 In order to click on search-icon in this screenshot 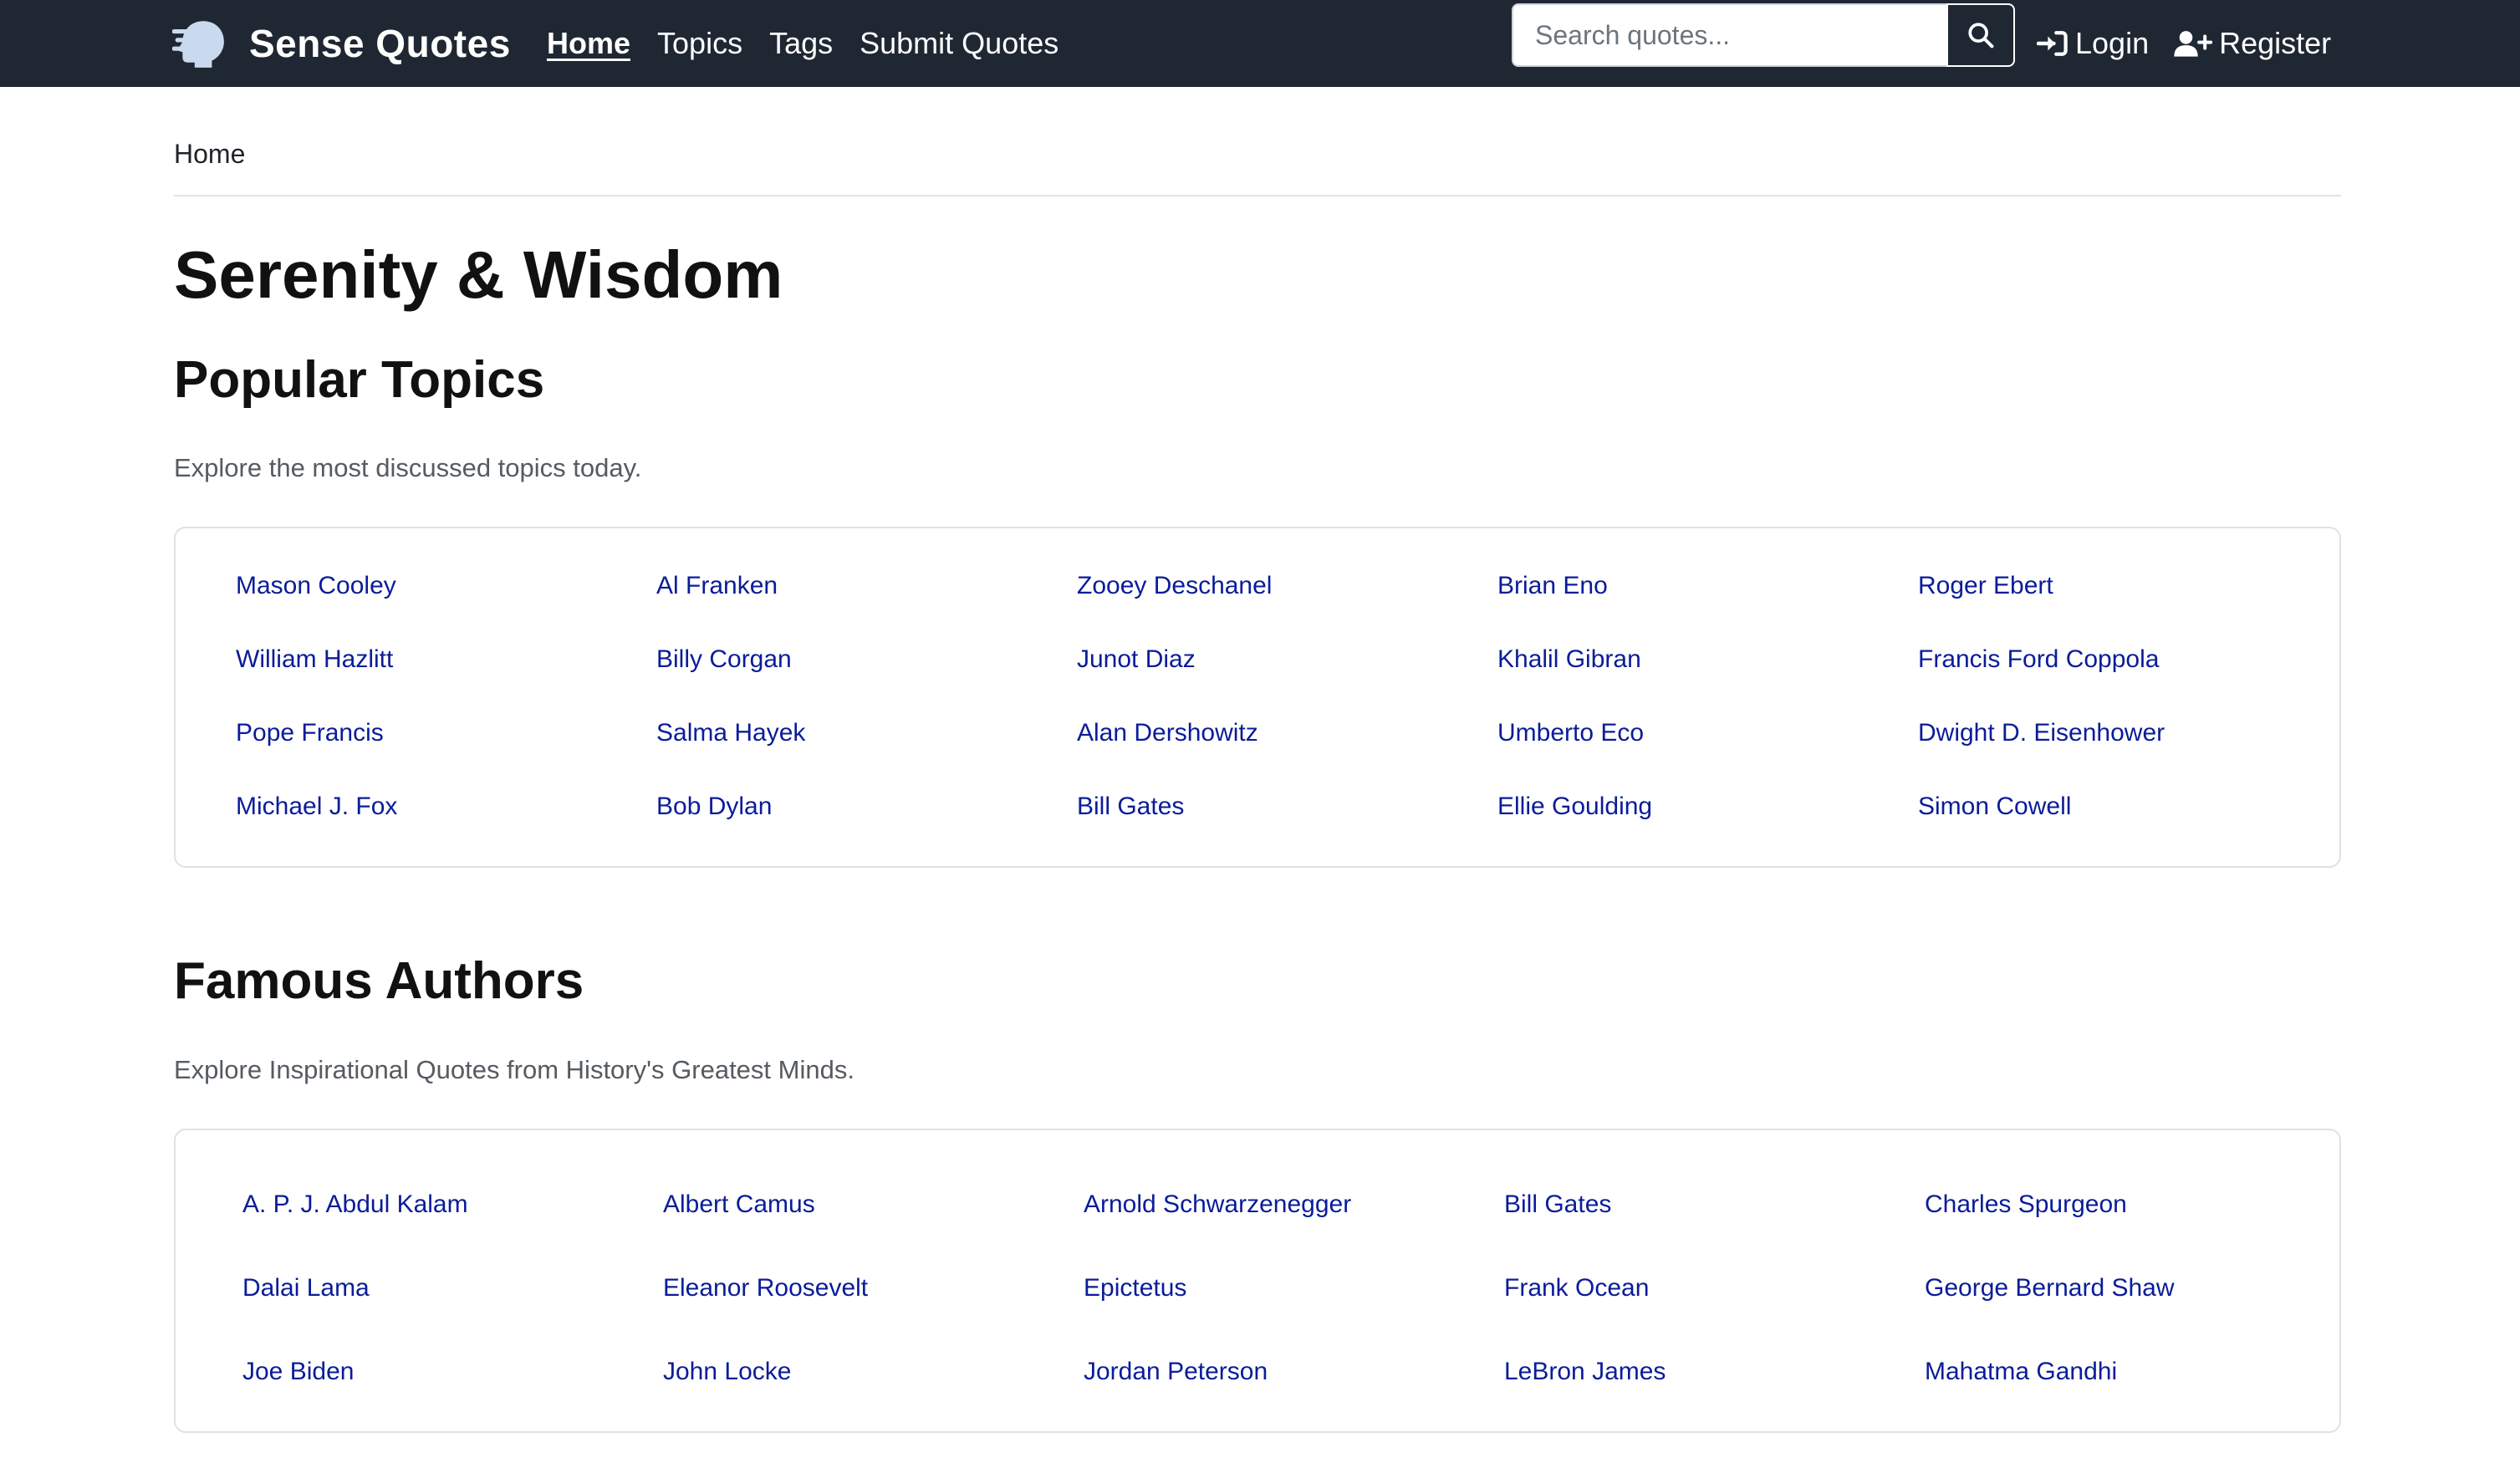, I will do `click(1981, 35)`.